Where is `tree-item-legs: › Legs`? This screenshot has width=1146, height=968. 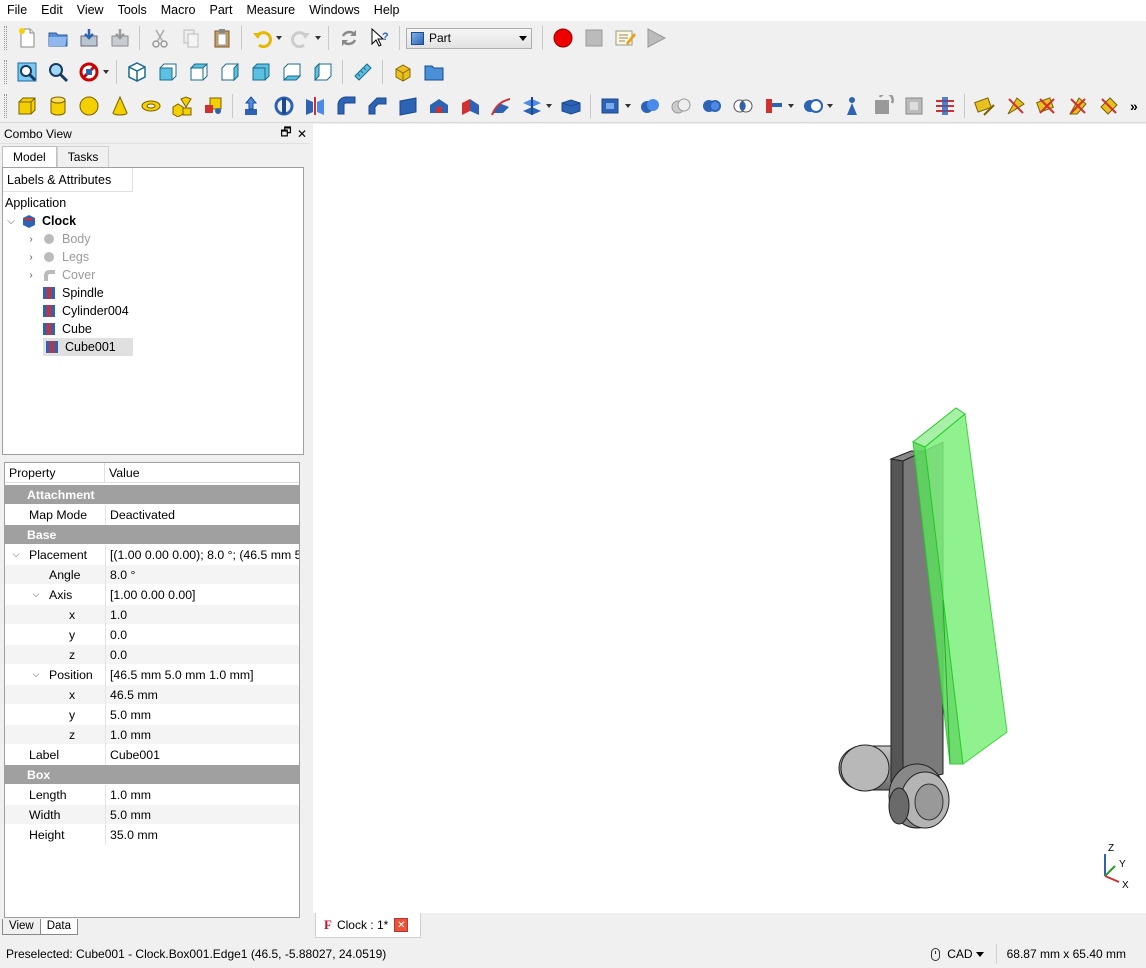 tree-item-legs: › Legs is located at coordinates (57, 257).